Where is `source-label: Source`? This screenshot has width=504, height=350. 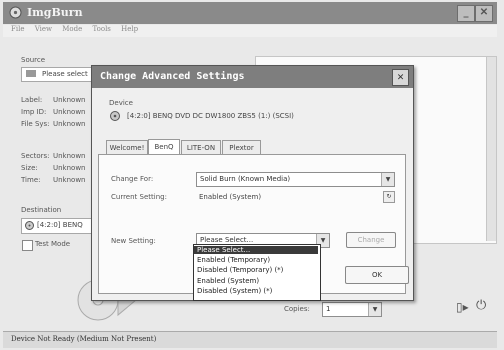 source-label: Source is located at coordinates (33, 60).